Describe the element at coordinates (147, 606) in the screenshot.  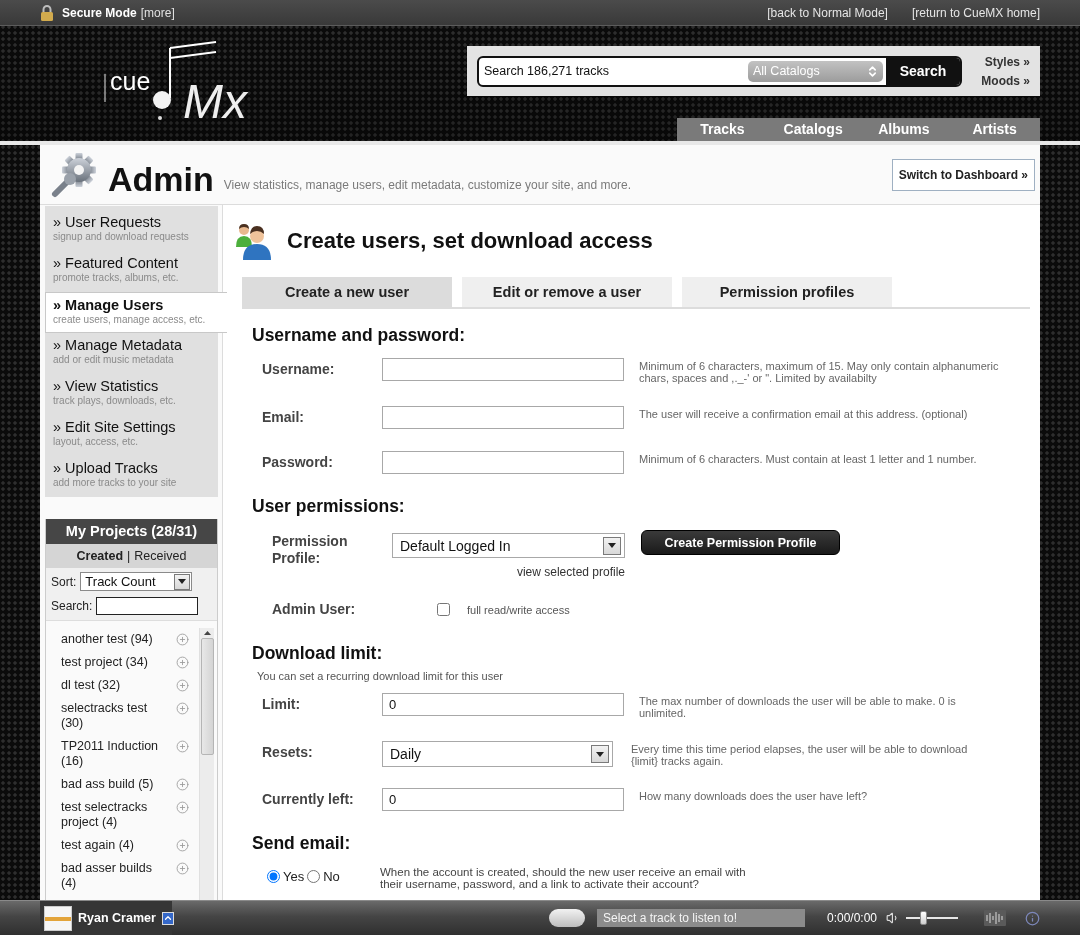
I see `project-search-field` at that location.